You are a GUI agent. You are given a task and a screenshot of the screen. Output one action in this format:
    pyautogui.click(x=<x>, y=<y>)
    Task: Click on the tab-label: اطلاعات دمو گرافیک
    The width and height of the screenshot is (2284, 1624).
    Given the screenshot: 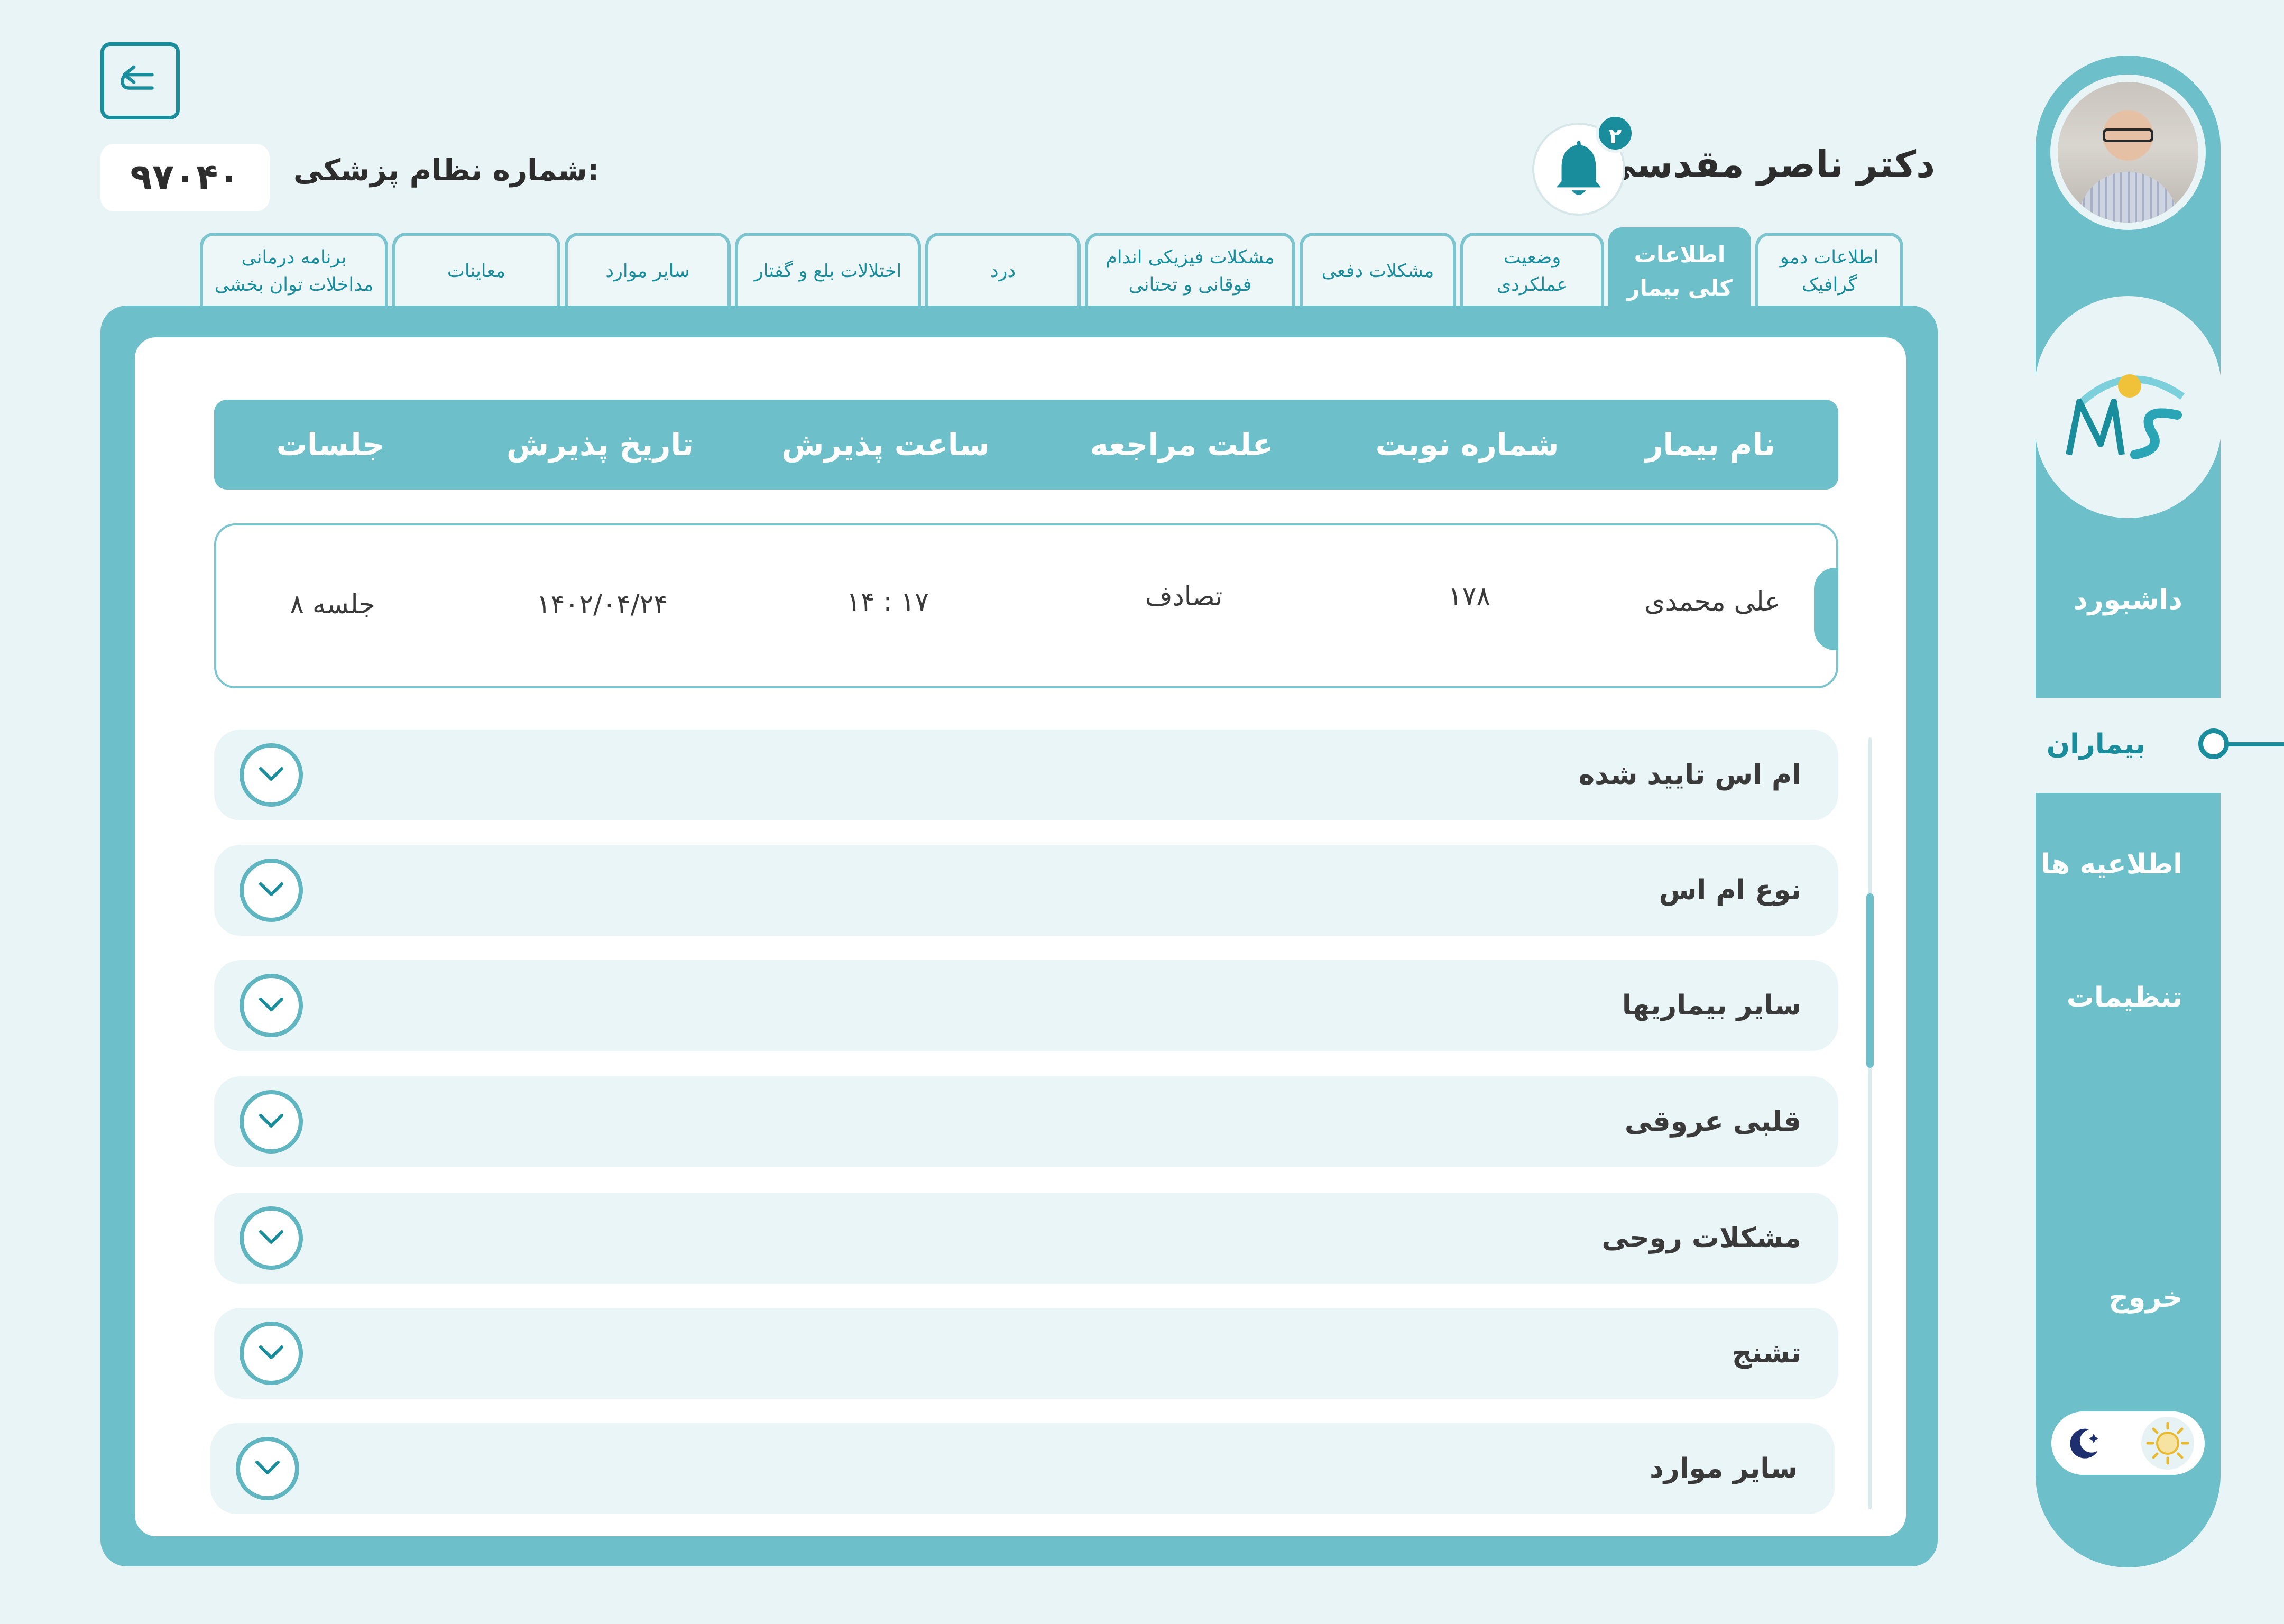 What is the action you would take?
    pyautogui.click(x=1829, y=271)
    